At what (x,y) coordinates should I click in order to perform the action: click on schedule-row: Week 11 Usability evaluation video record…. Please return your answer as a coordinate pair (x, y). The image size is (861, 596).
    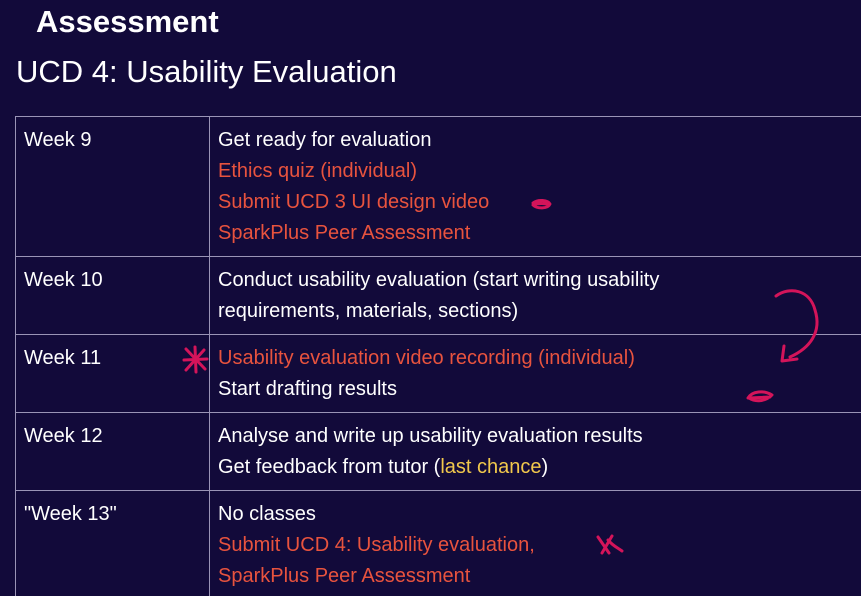
    Looking at the image, I should click on (438, 373).